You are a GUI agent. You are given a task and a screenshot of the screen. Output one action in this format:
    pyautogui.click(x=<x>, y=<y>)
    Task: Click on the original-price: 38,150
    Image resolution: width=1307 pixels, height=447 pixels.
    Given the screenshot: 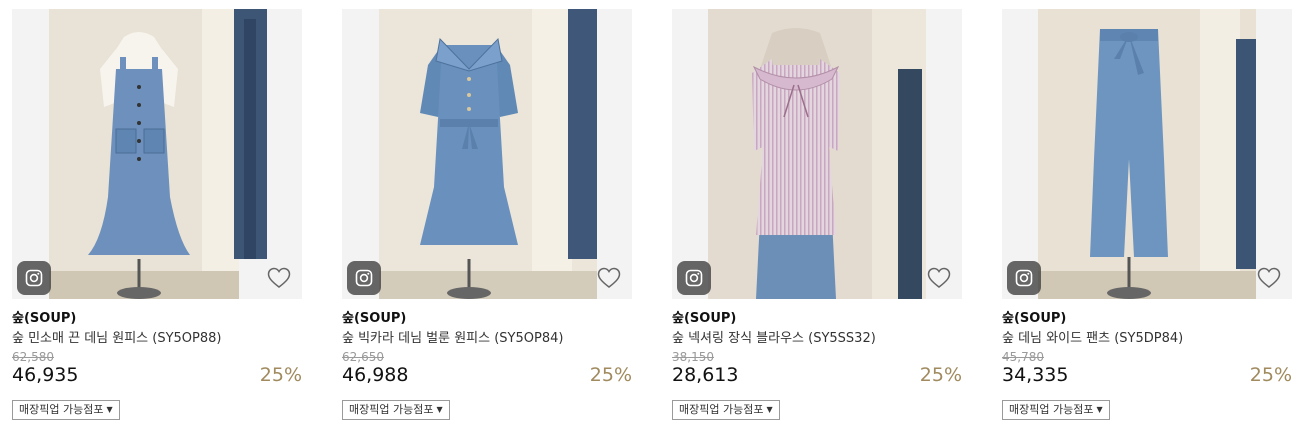 What is the action you would take?
    pyautogui.click(x=693, y=357)
    